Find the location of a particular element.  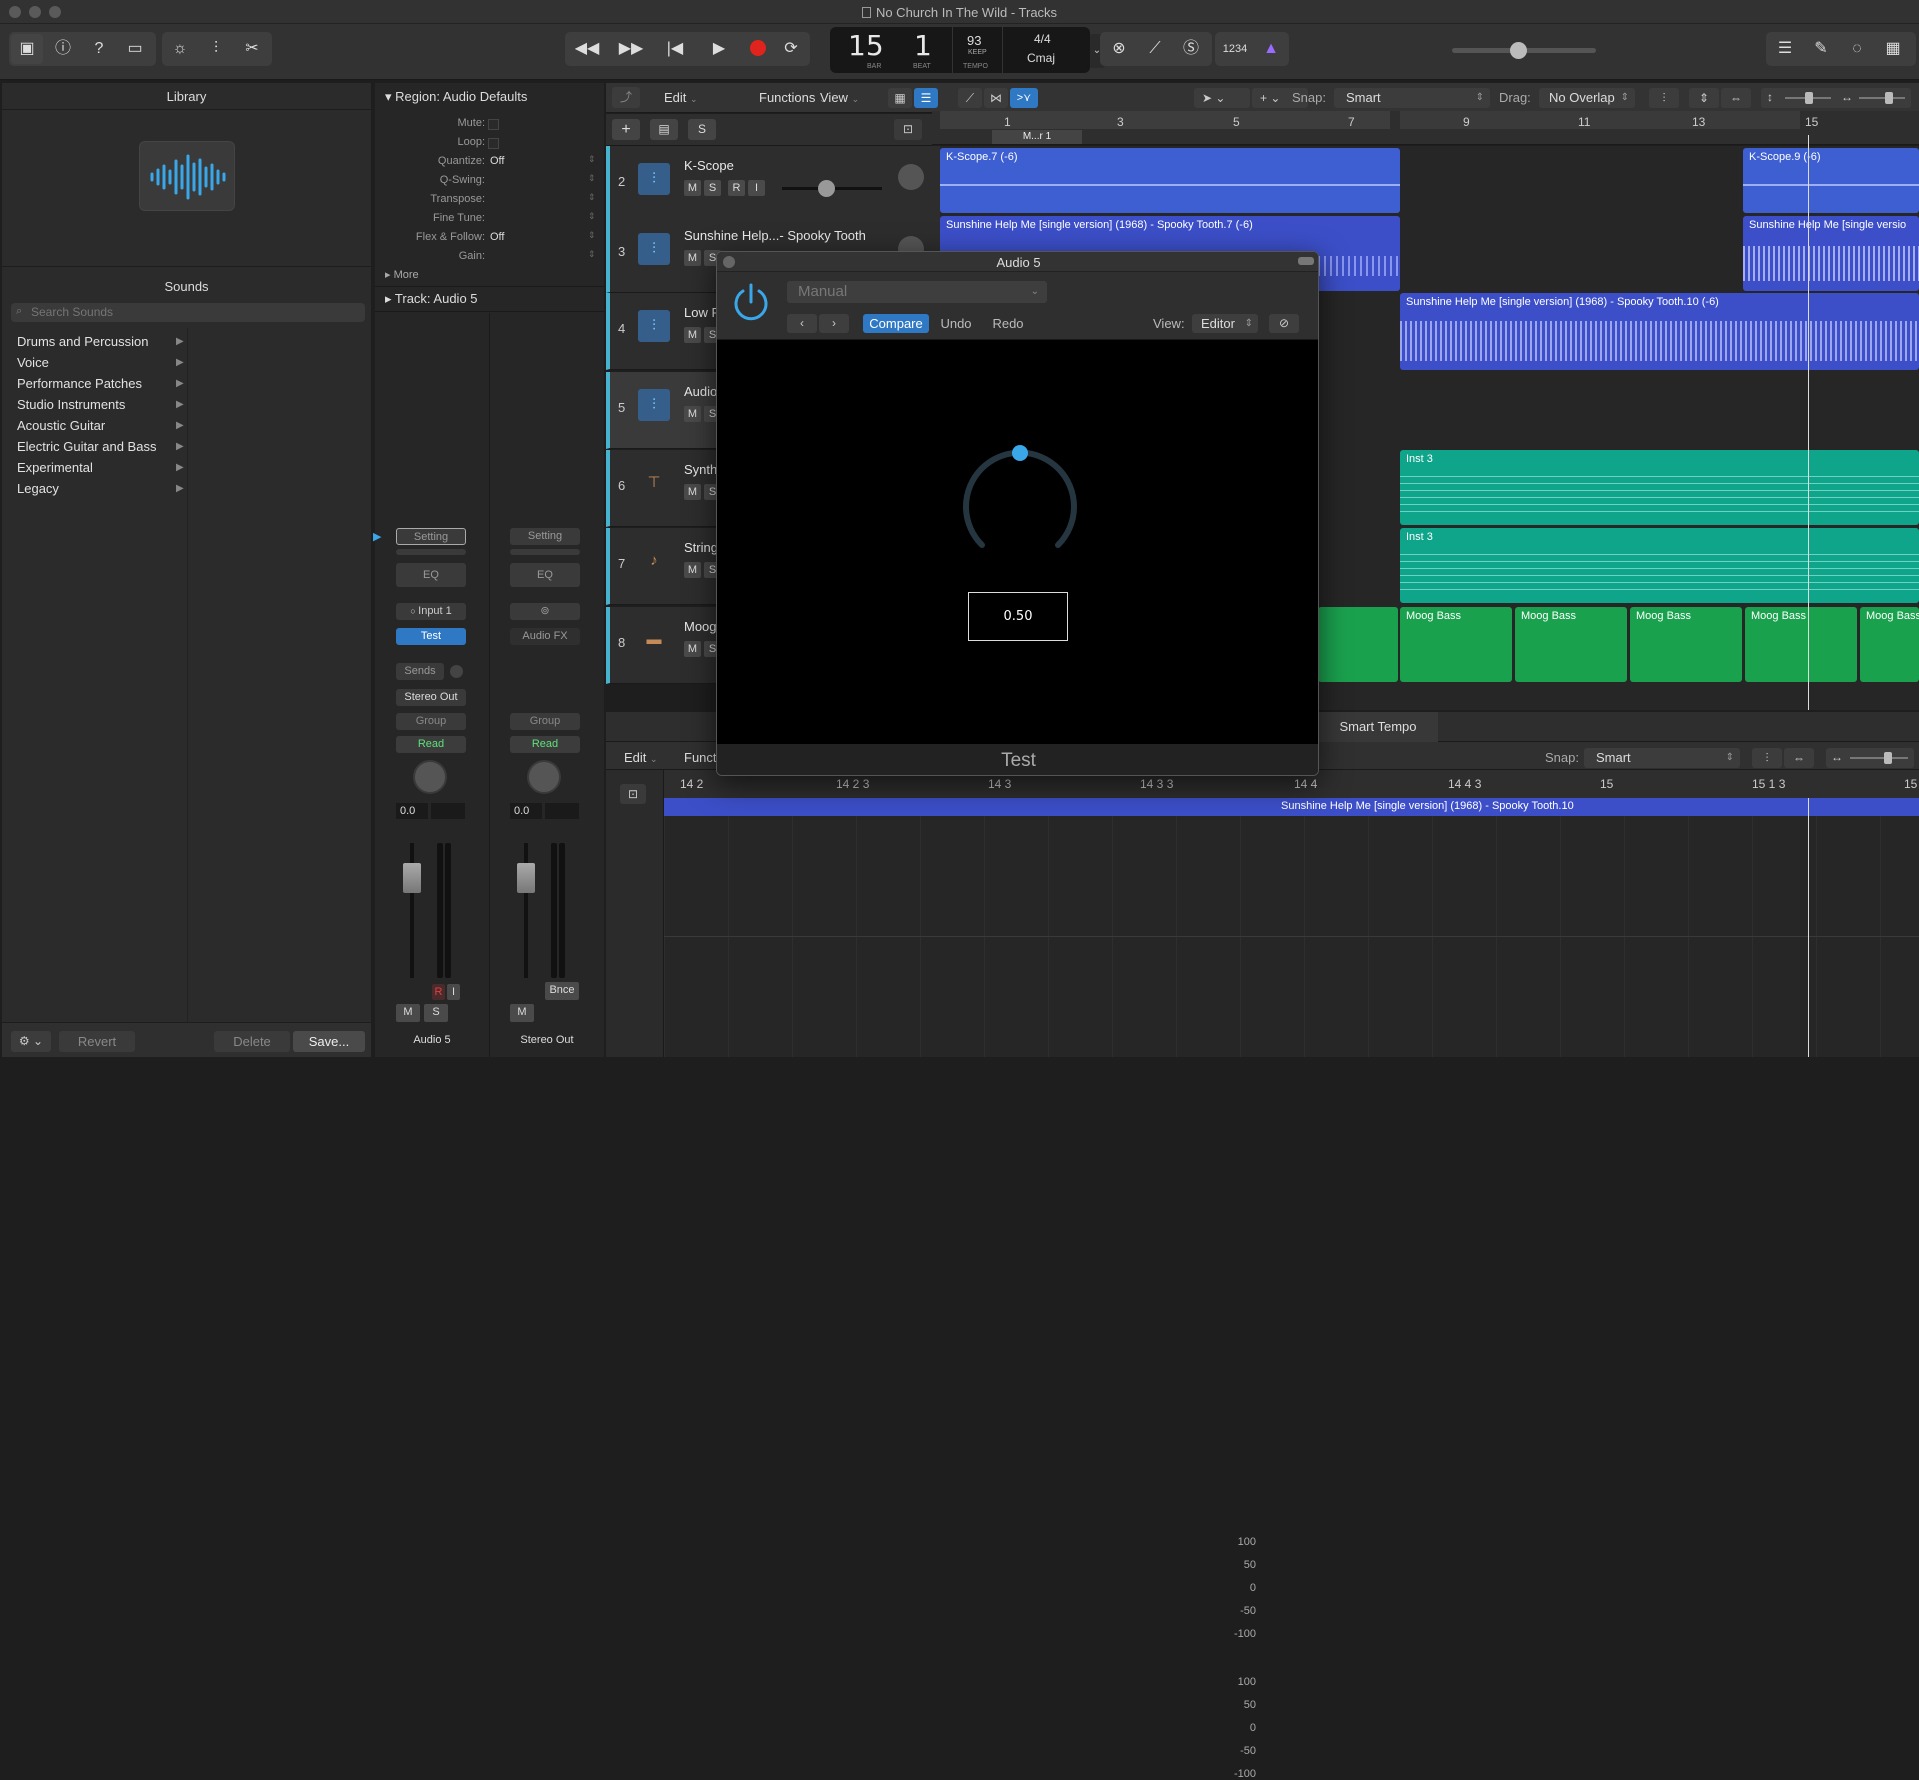

strip1-setting-button: Setting is located at coordinates (431, 536).